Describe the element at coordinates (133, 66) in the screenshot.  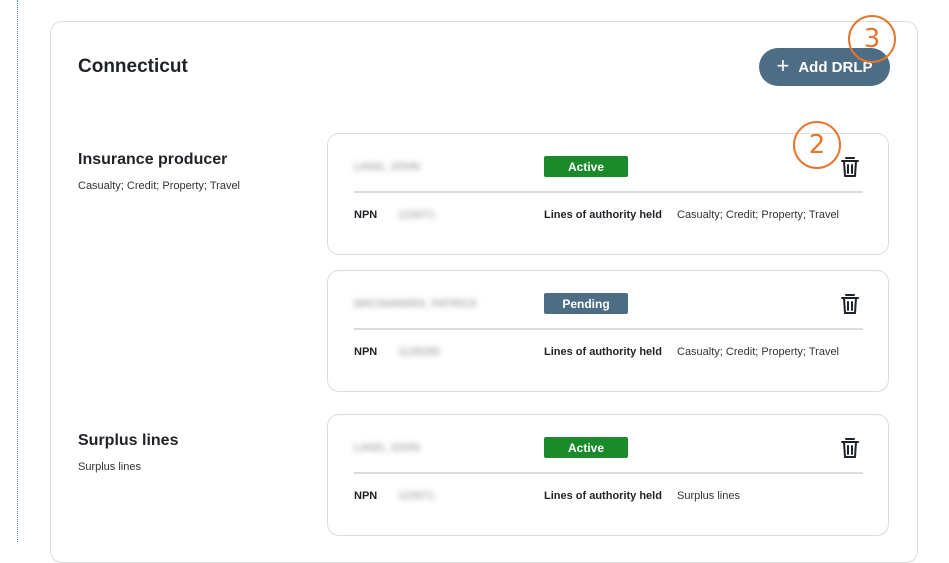
I see `state-title: Connecticut` at that location.